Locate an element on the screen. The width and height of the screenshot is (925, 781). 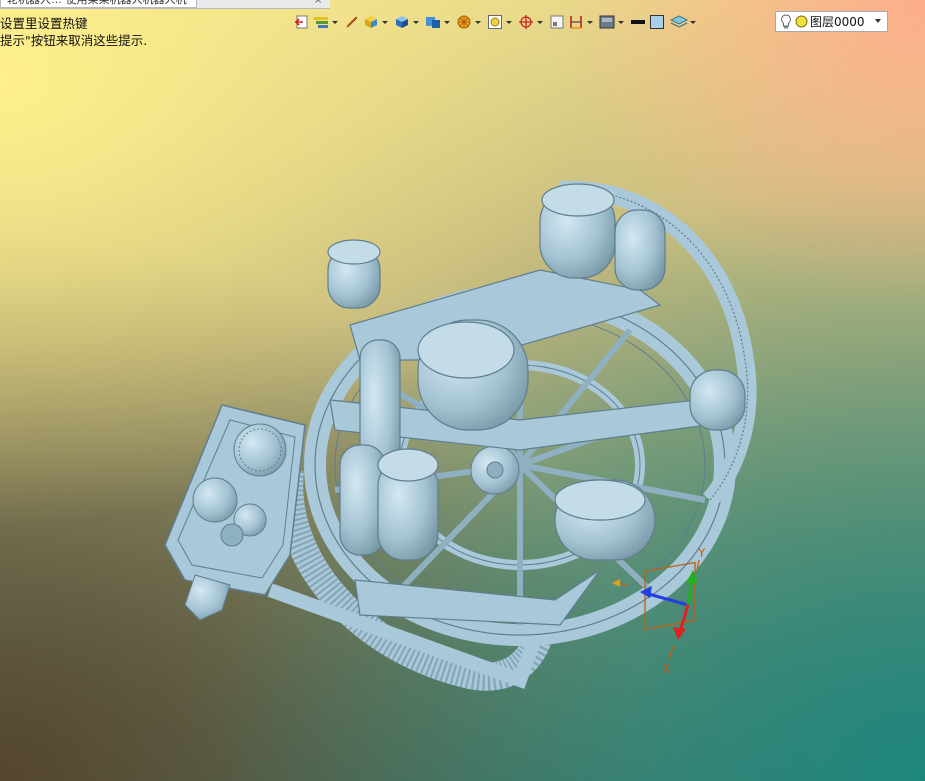
axis-x-label: X is located at coordinates (666, 669).